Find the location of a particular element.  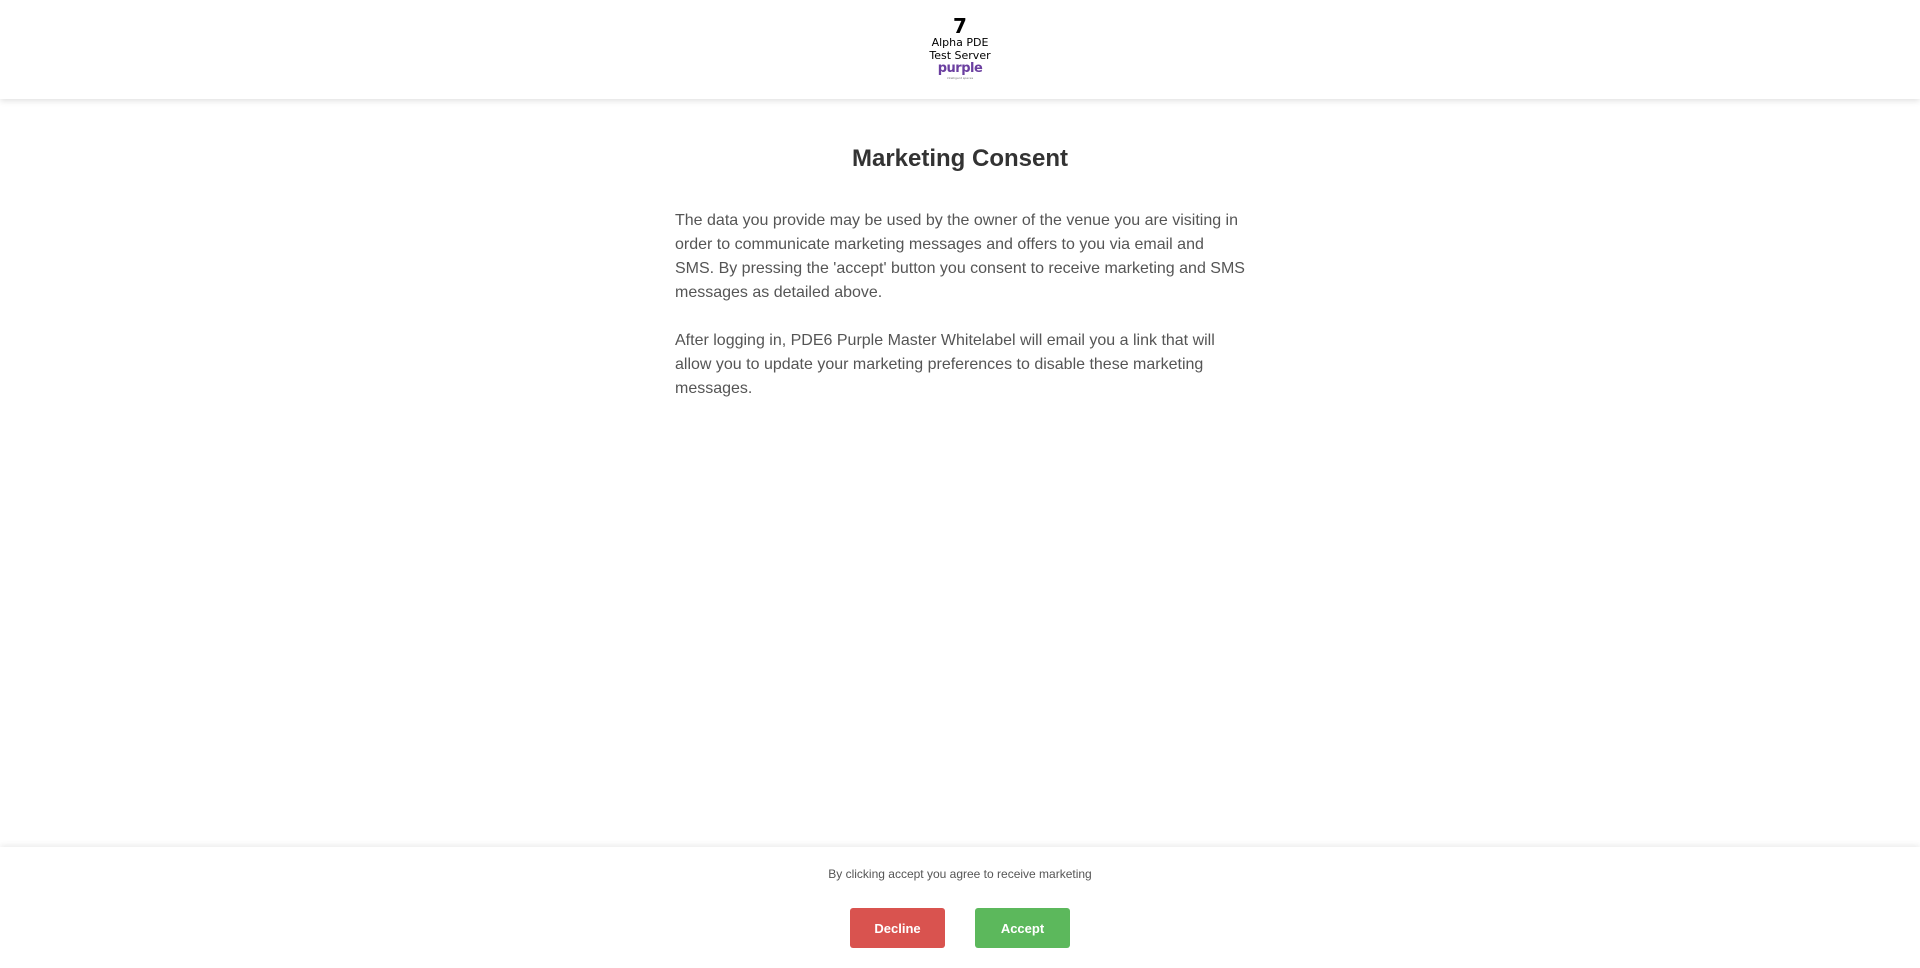

page-title: Marketing Consent is located at coordinates (960, 158).